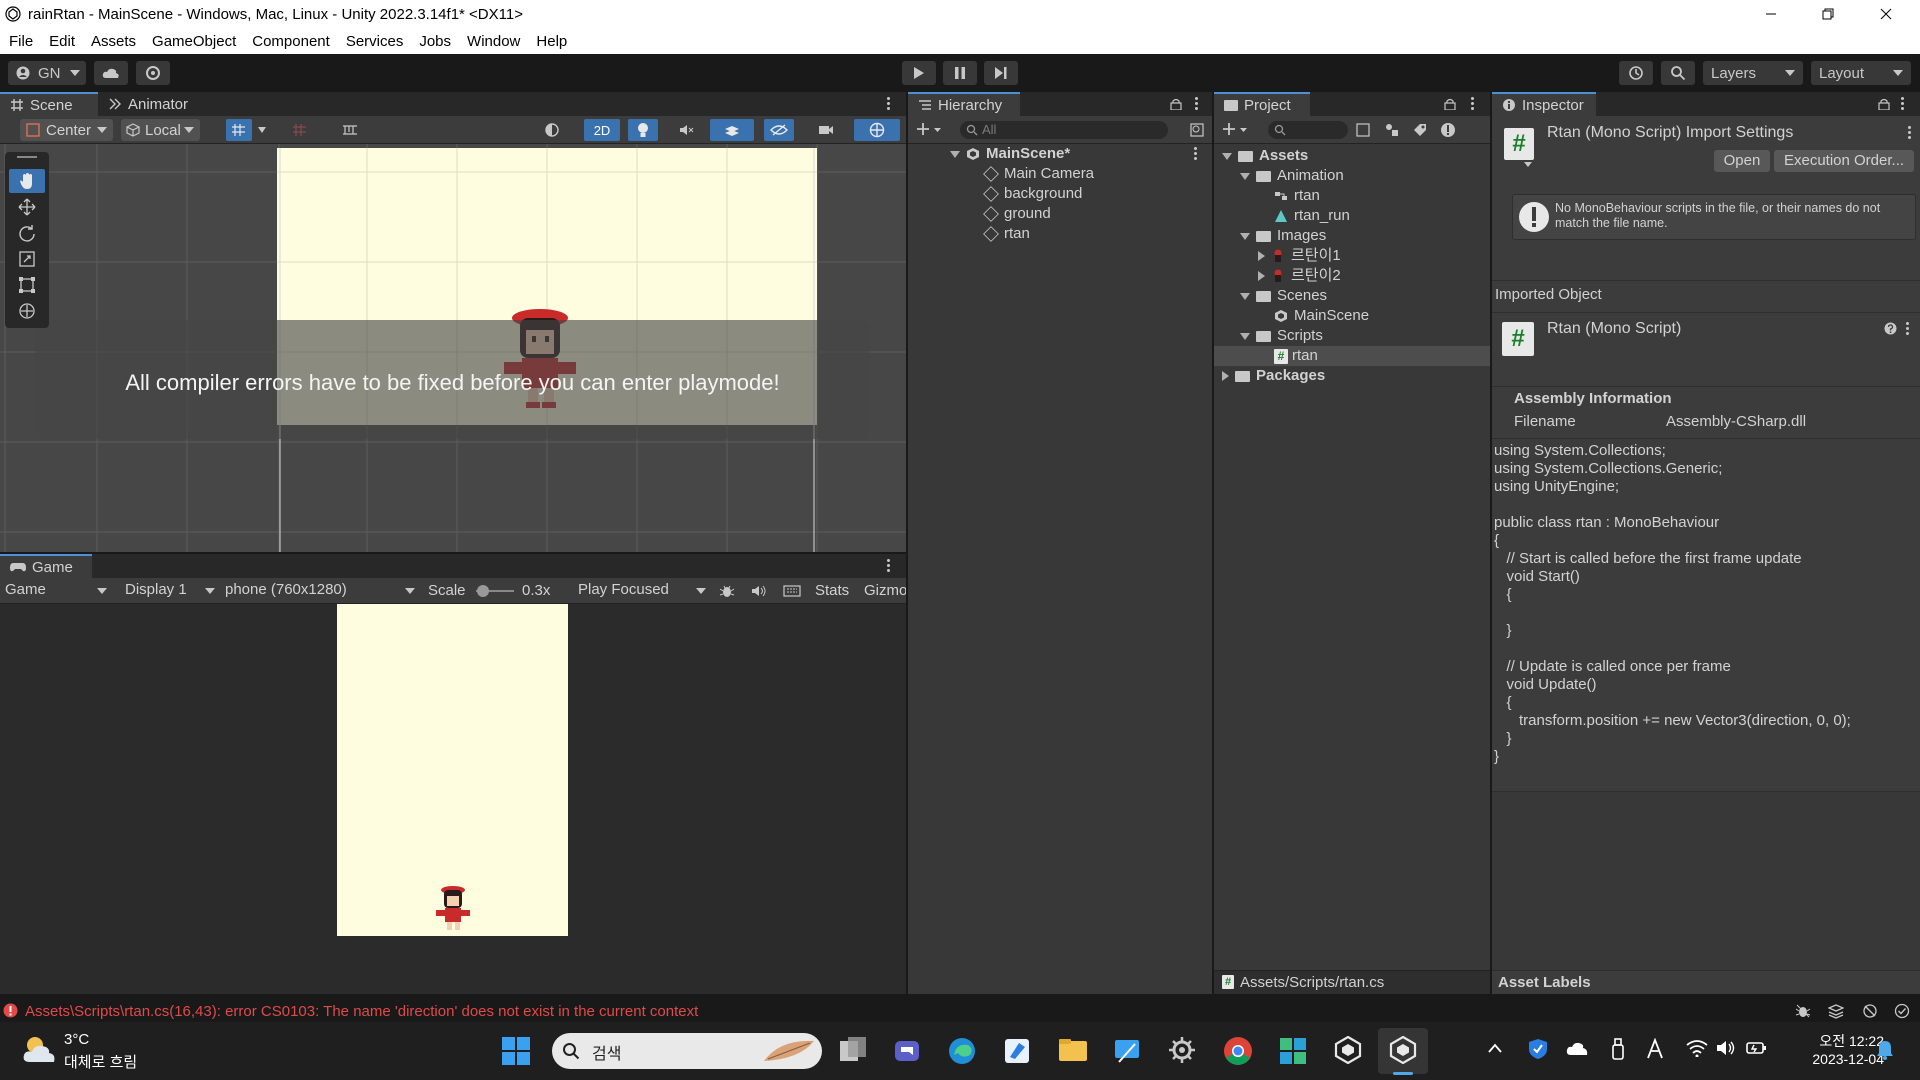 The height and width of the screenshot is (1080, 1920). Describe the element at coordinates (1697, 1048) in the screenshot. I see `wifi-icon` at that location.